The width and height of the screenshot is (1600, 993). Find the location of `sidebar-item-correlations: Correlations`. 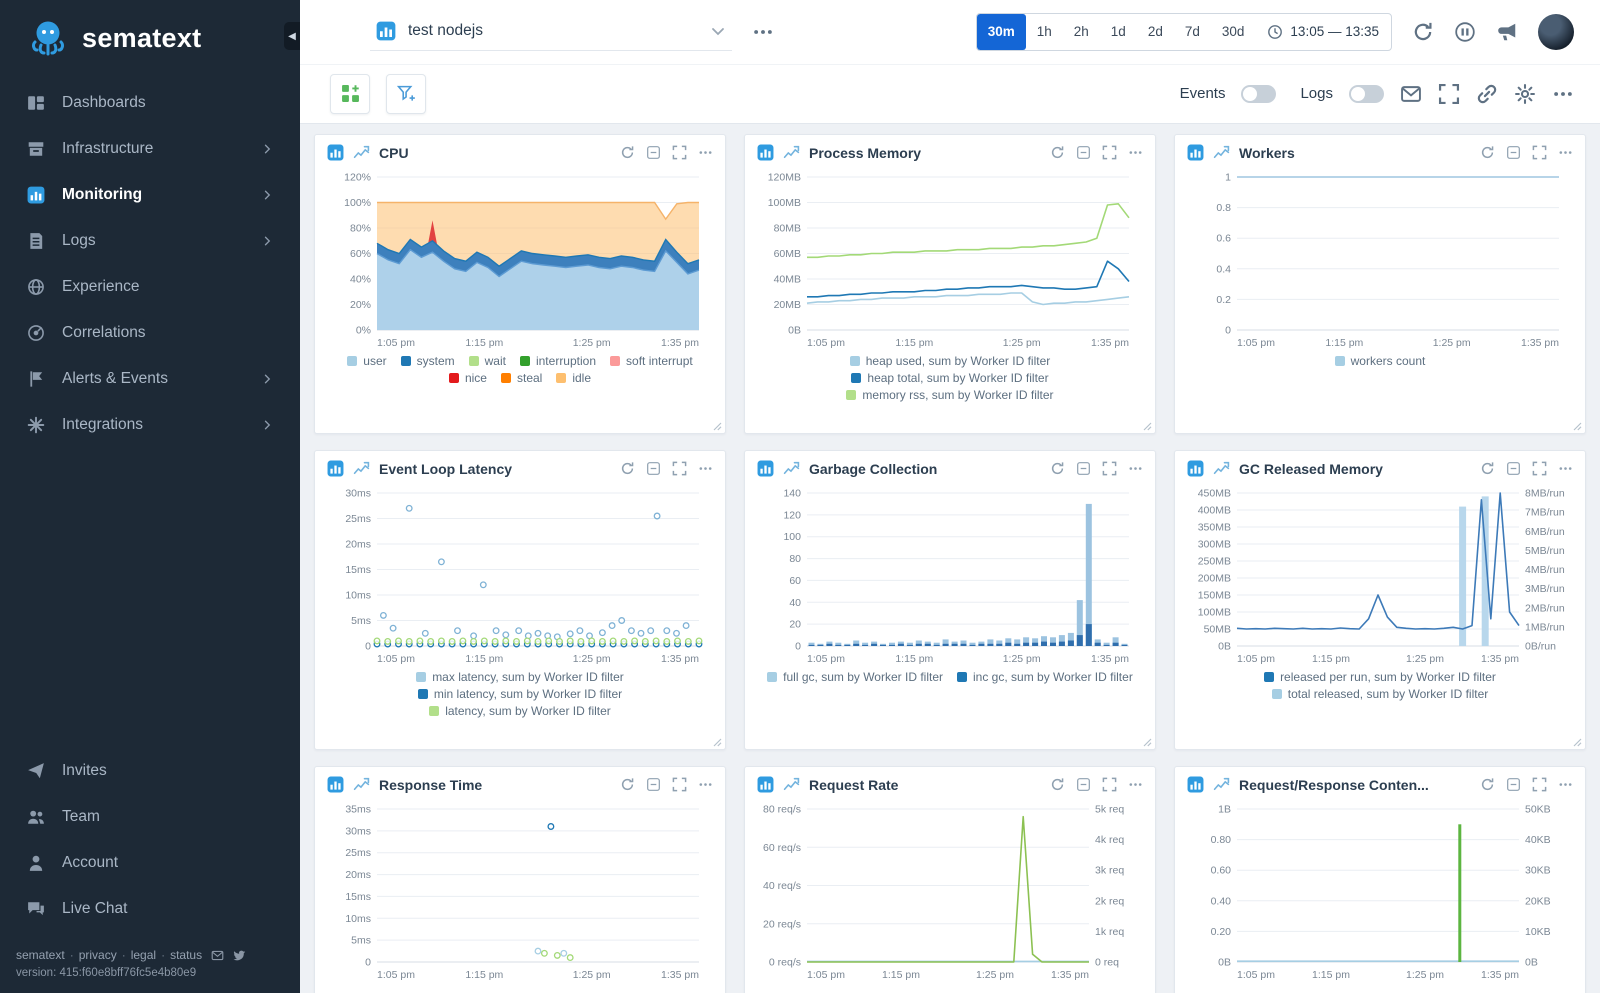

sidebar-item-correlations: Correlations is located at coordinates (150, 333).